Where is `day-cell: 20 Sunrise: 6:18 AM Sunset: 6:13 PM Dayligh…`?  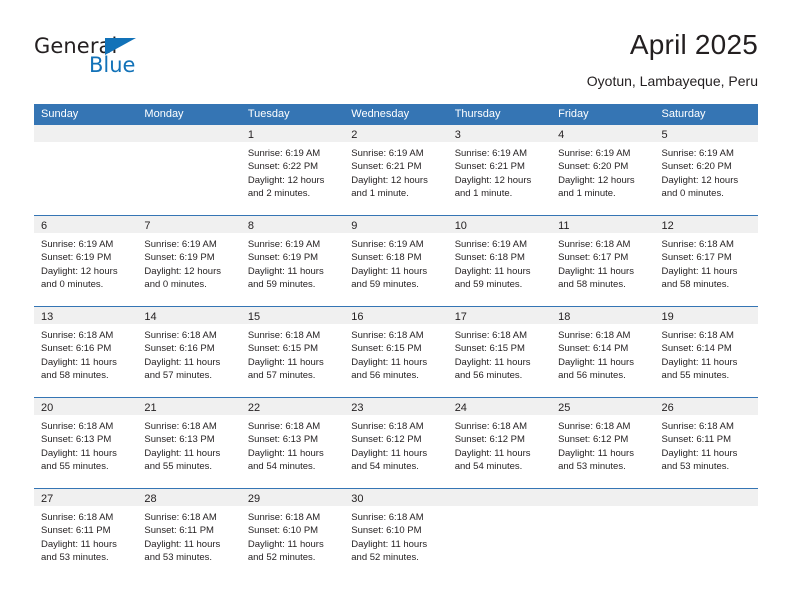
day-cell: 20 Sunrise: 6:18 AM Sunset: 6:13 PM Dayligh… is located at coordinates (86, 443).